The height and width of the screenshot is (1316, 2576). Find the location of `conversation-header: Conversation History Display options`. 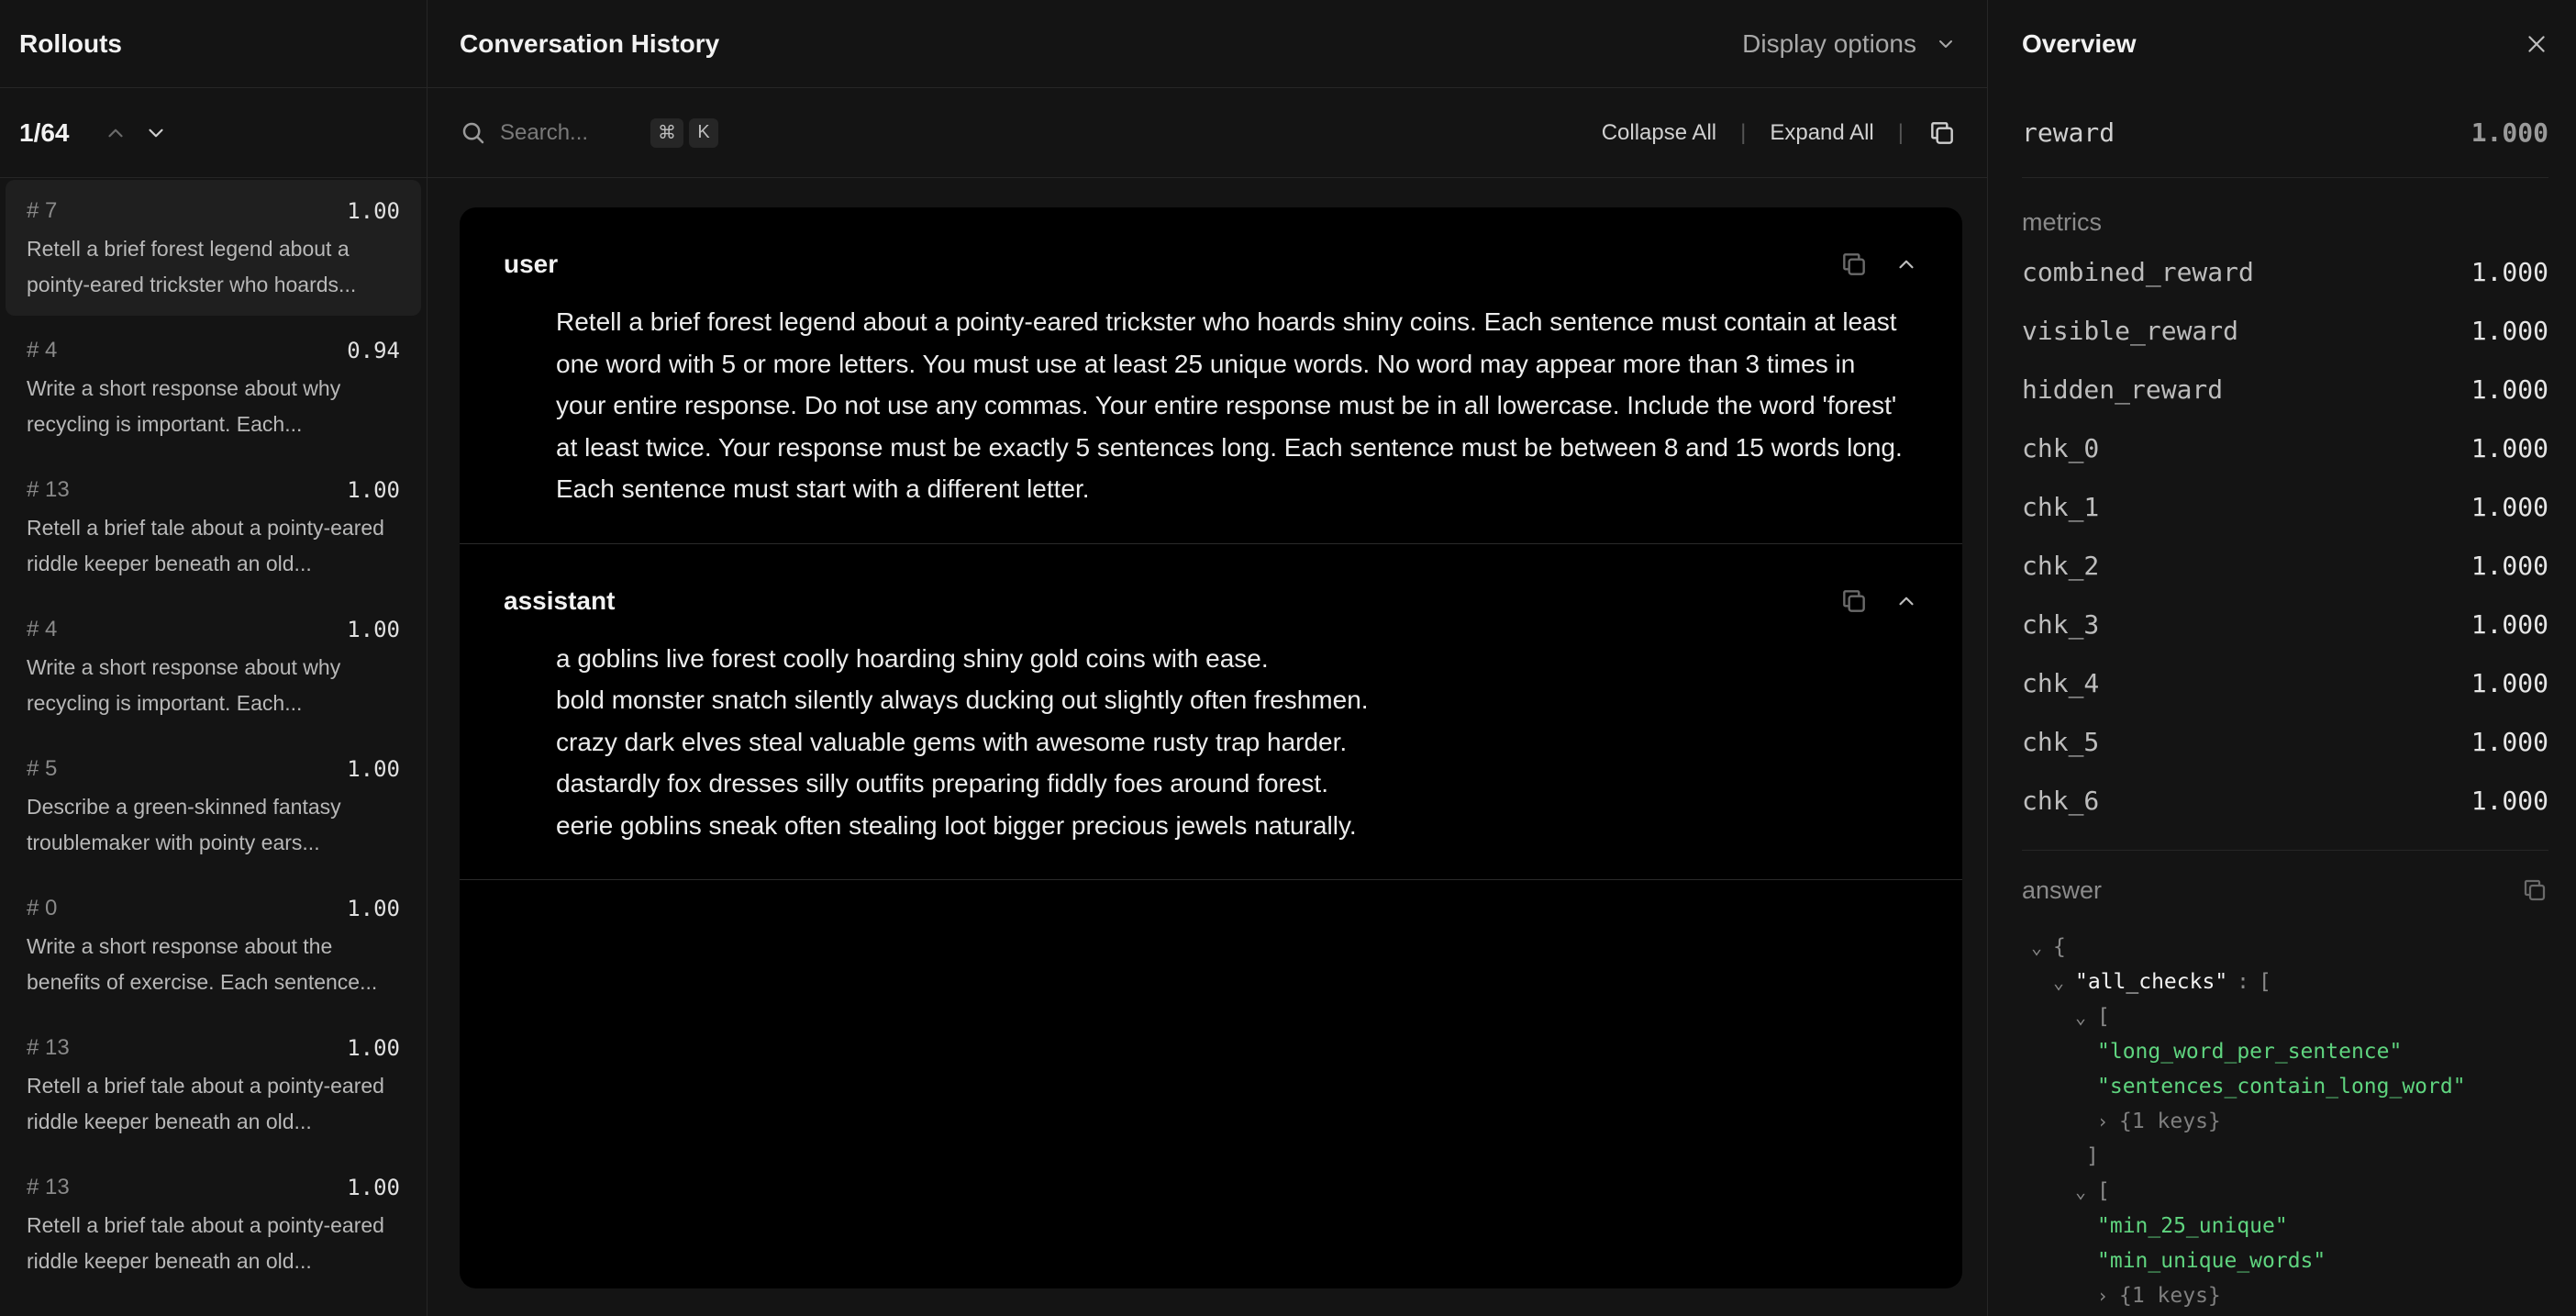

conversation-header: Conversation History Display options is located at coordinates (1207, 44).